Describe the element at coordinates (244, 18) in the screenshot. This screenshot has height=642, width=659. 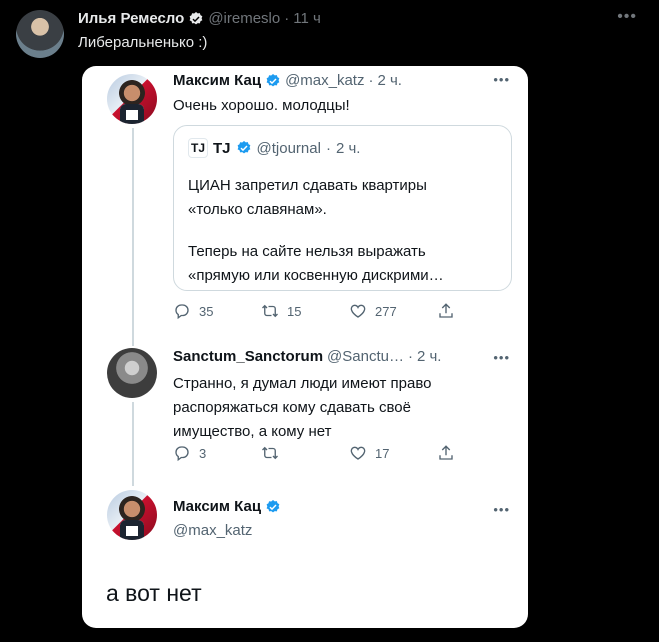
I see `author-handle: @iremeslo` at that location.